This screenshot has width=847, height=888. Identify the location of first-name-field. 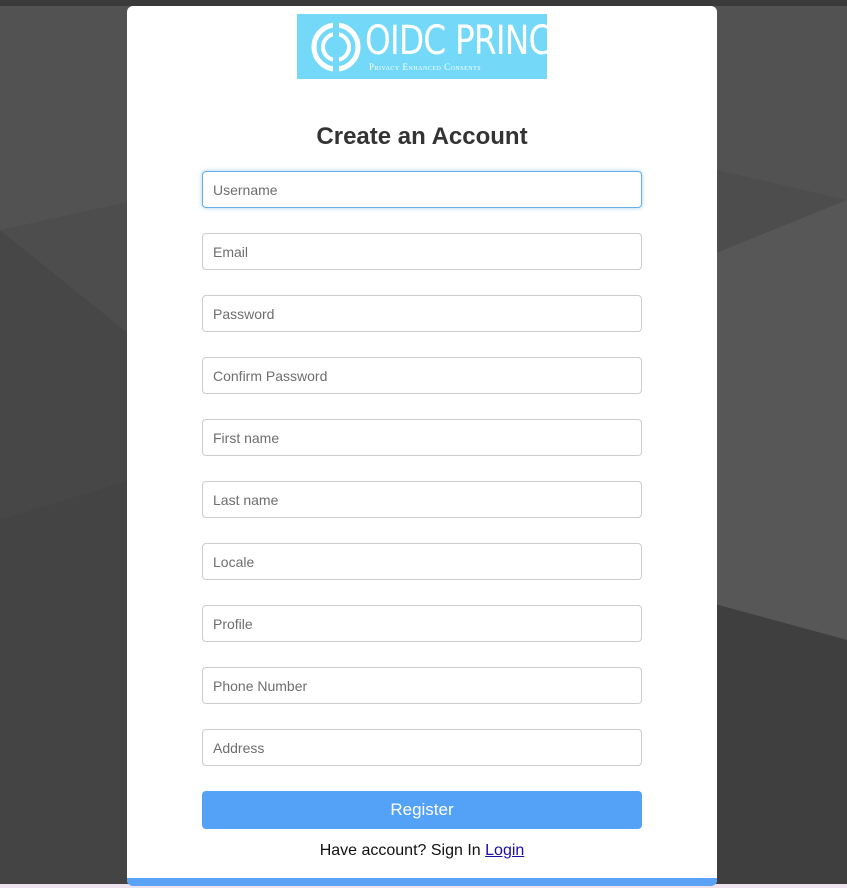
(422, 437).